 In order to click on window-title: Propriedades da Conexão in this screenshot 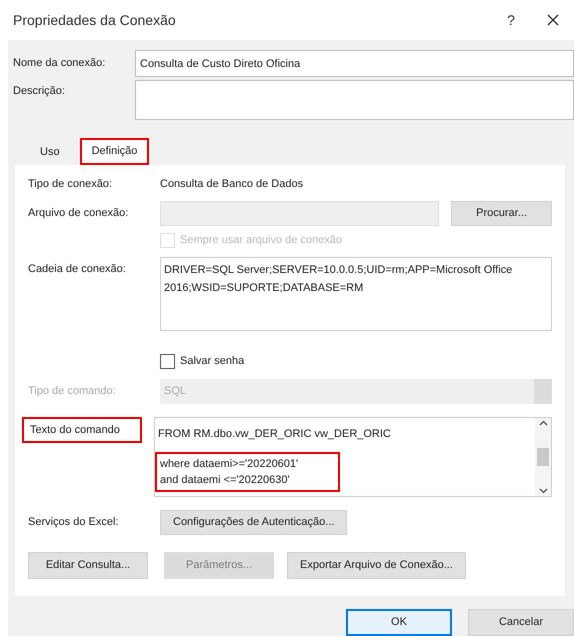, I will do `click(94, 20)`.